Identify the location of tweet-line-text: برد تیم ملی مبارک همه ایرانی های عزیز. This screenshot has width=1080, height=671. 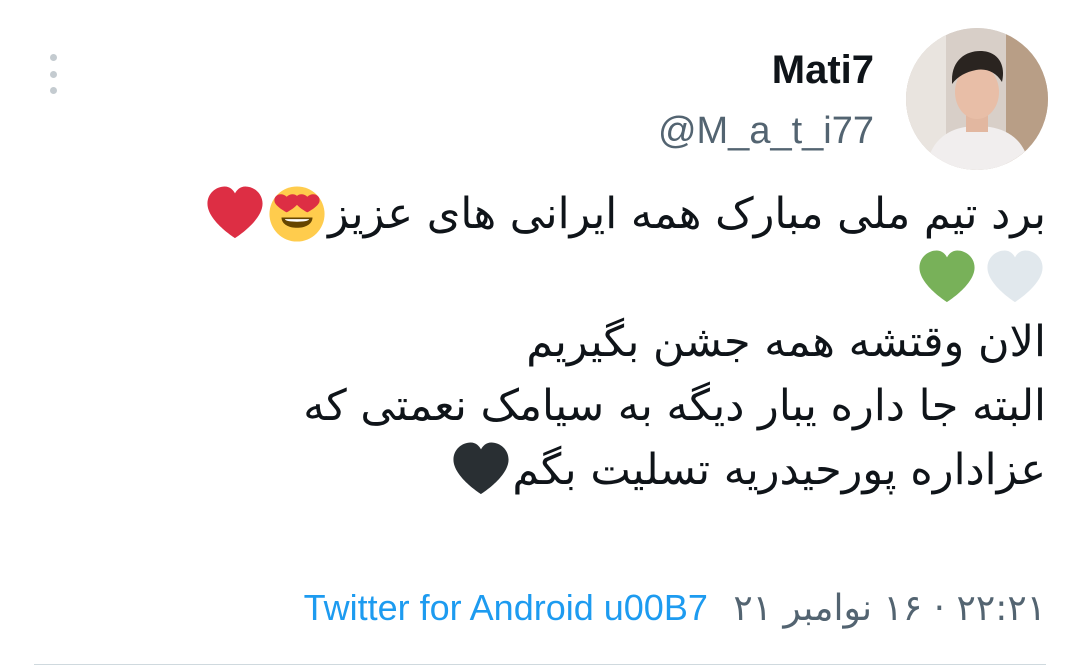
(686, 214).